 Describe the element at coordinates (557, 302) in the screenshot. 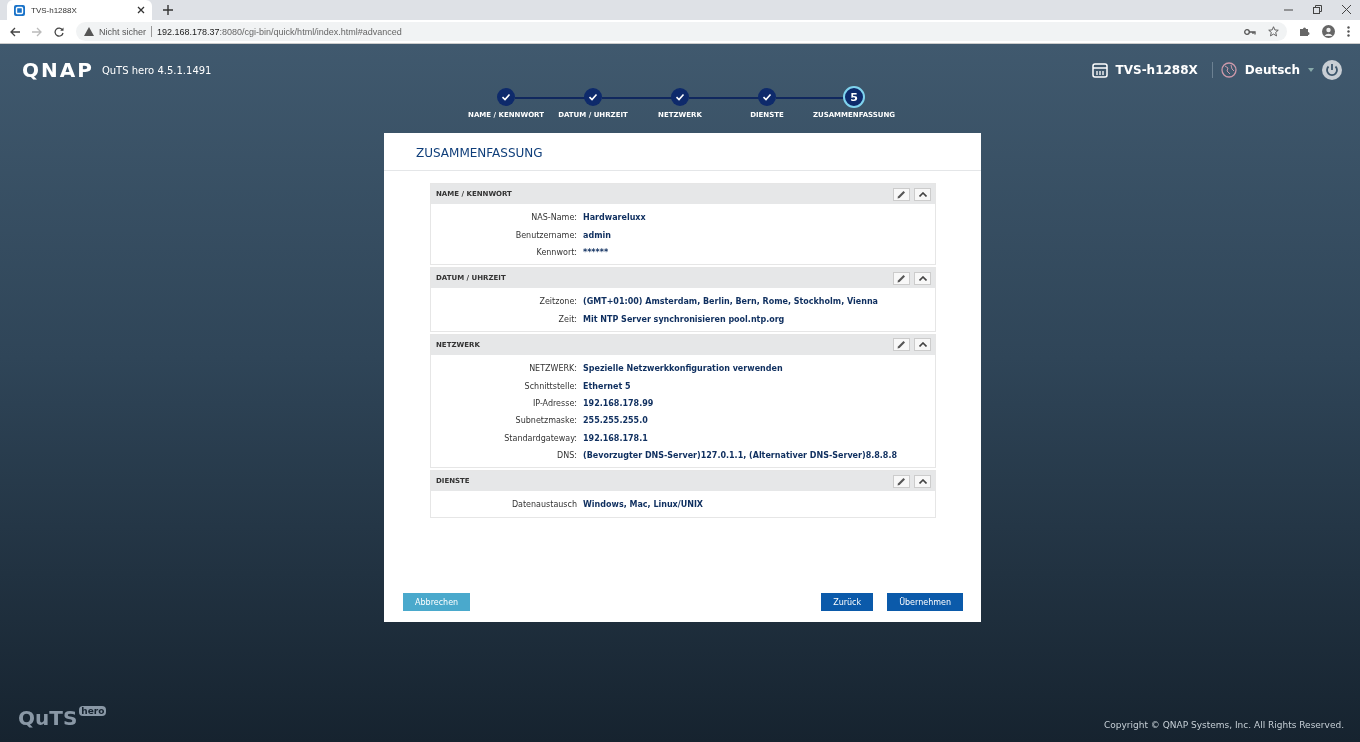

I see `field-label: Zeitzone:` at that location.